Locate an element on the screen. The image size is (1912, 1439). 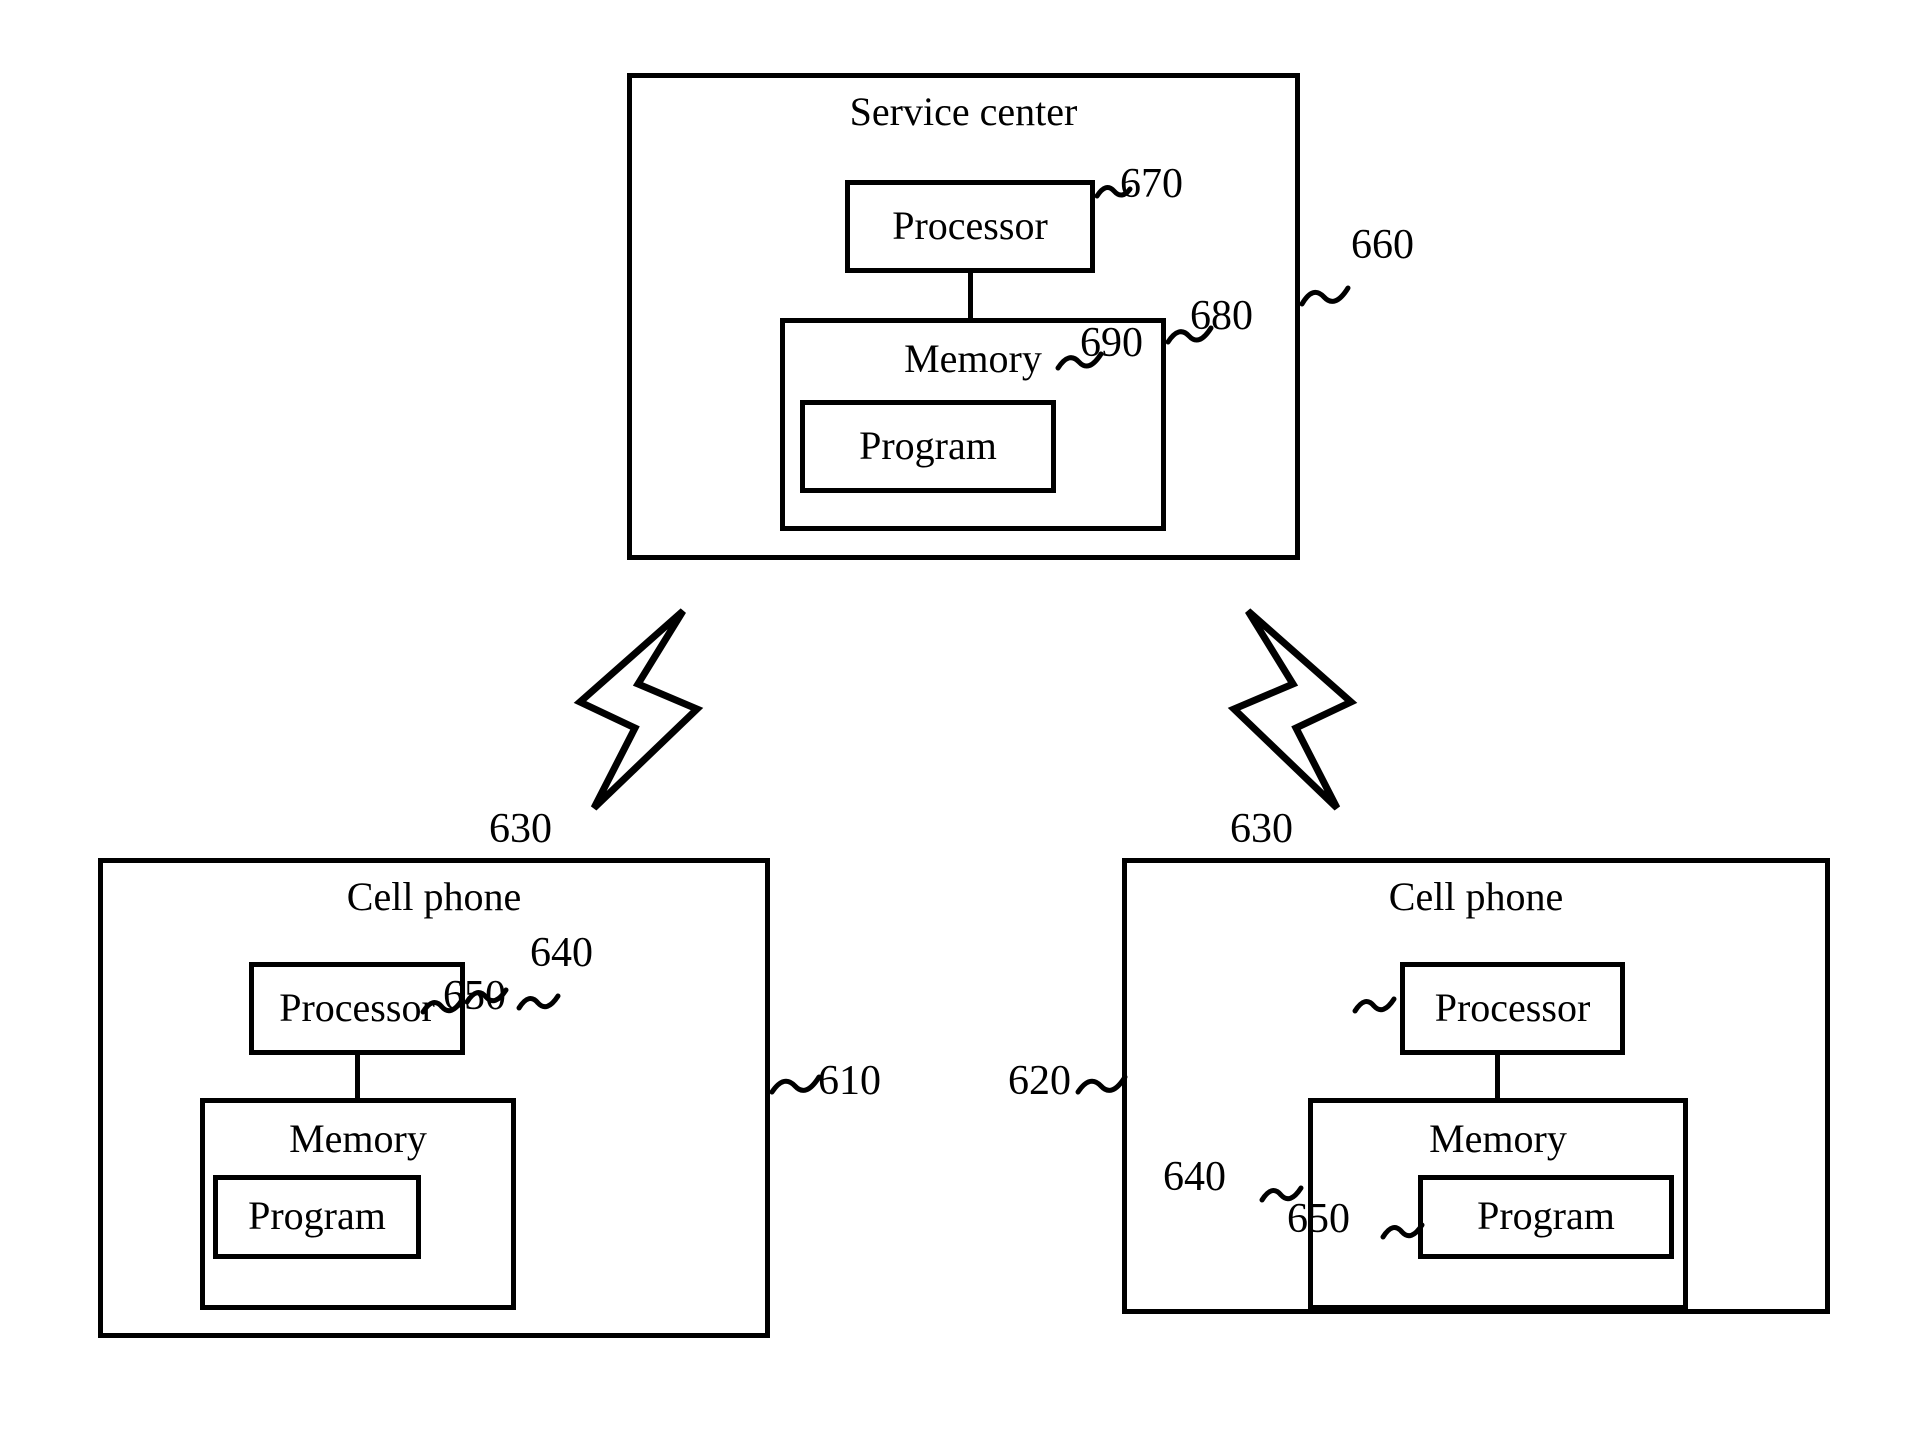
cell-phone-right-memory-label: Memory is located at coordinates (1498, 1138).